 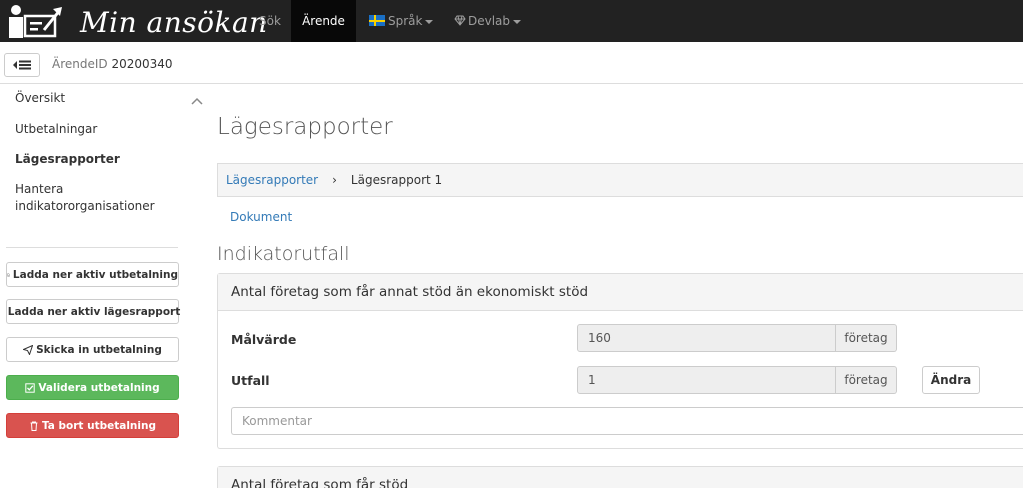 What do you see at coordinates (99, 349) in the screenshot?
I see `submit-payment-label: Skicka in utbetalning` at bounding box center [99, 349].